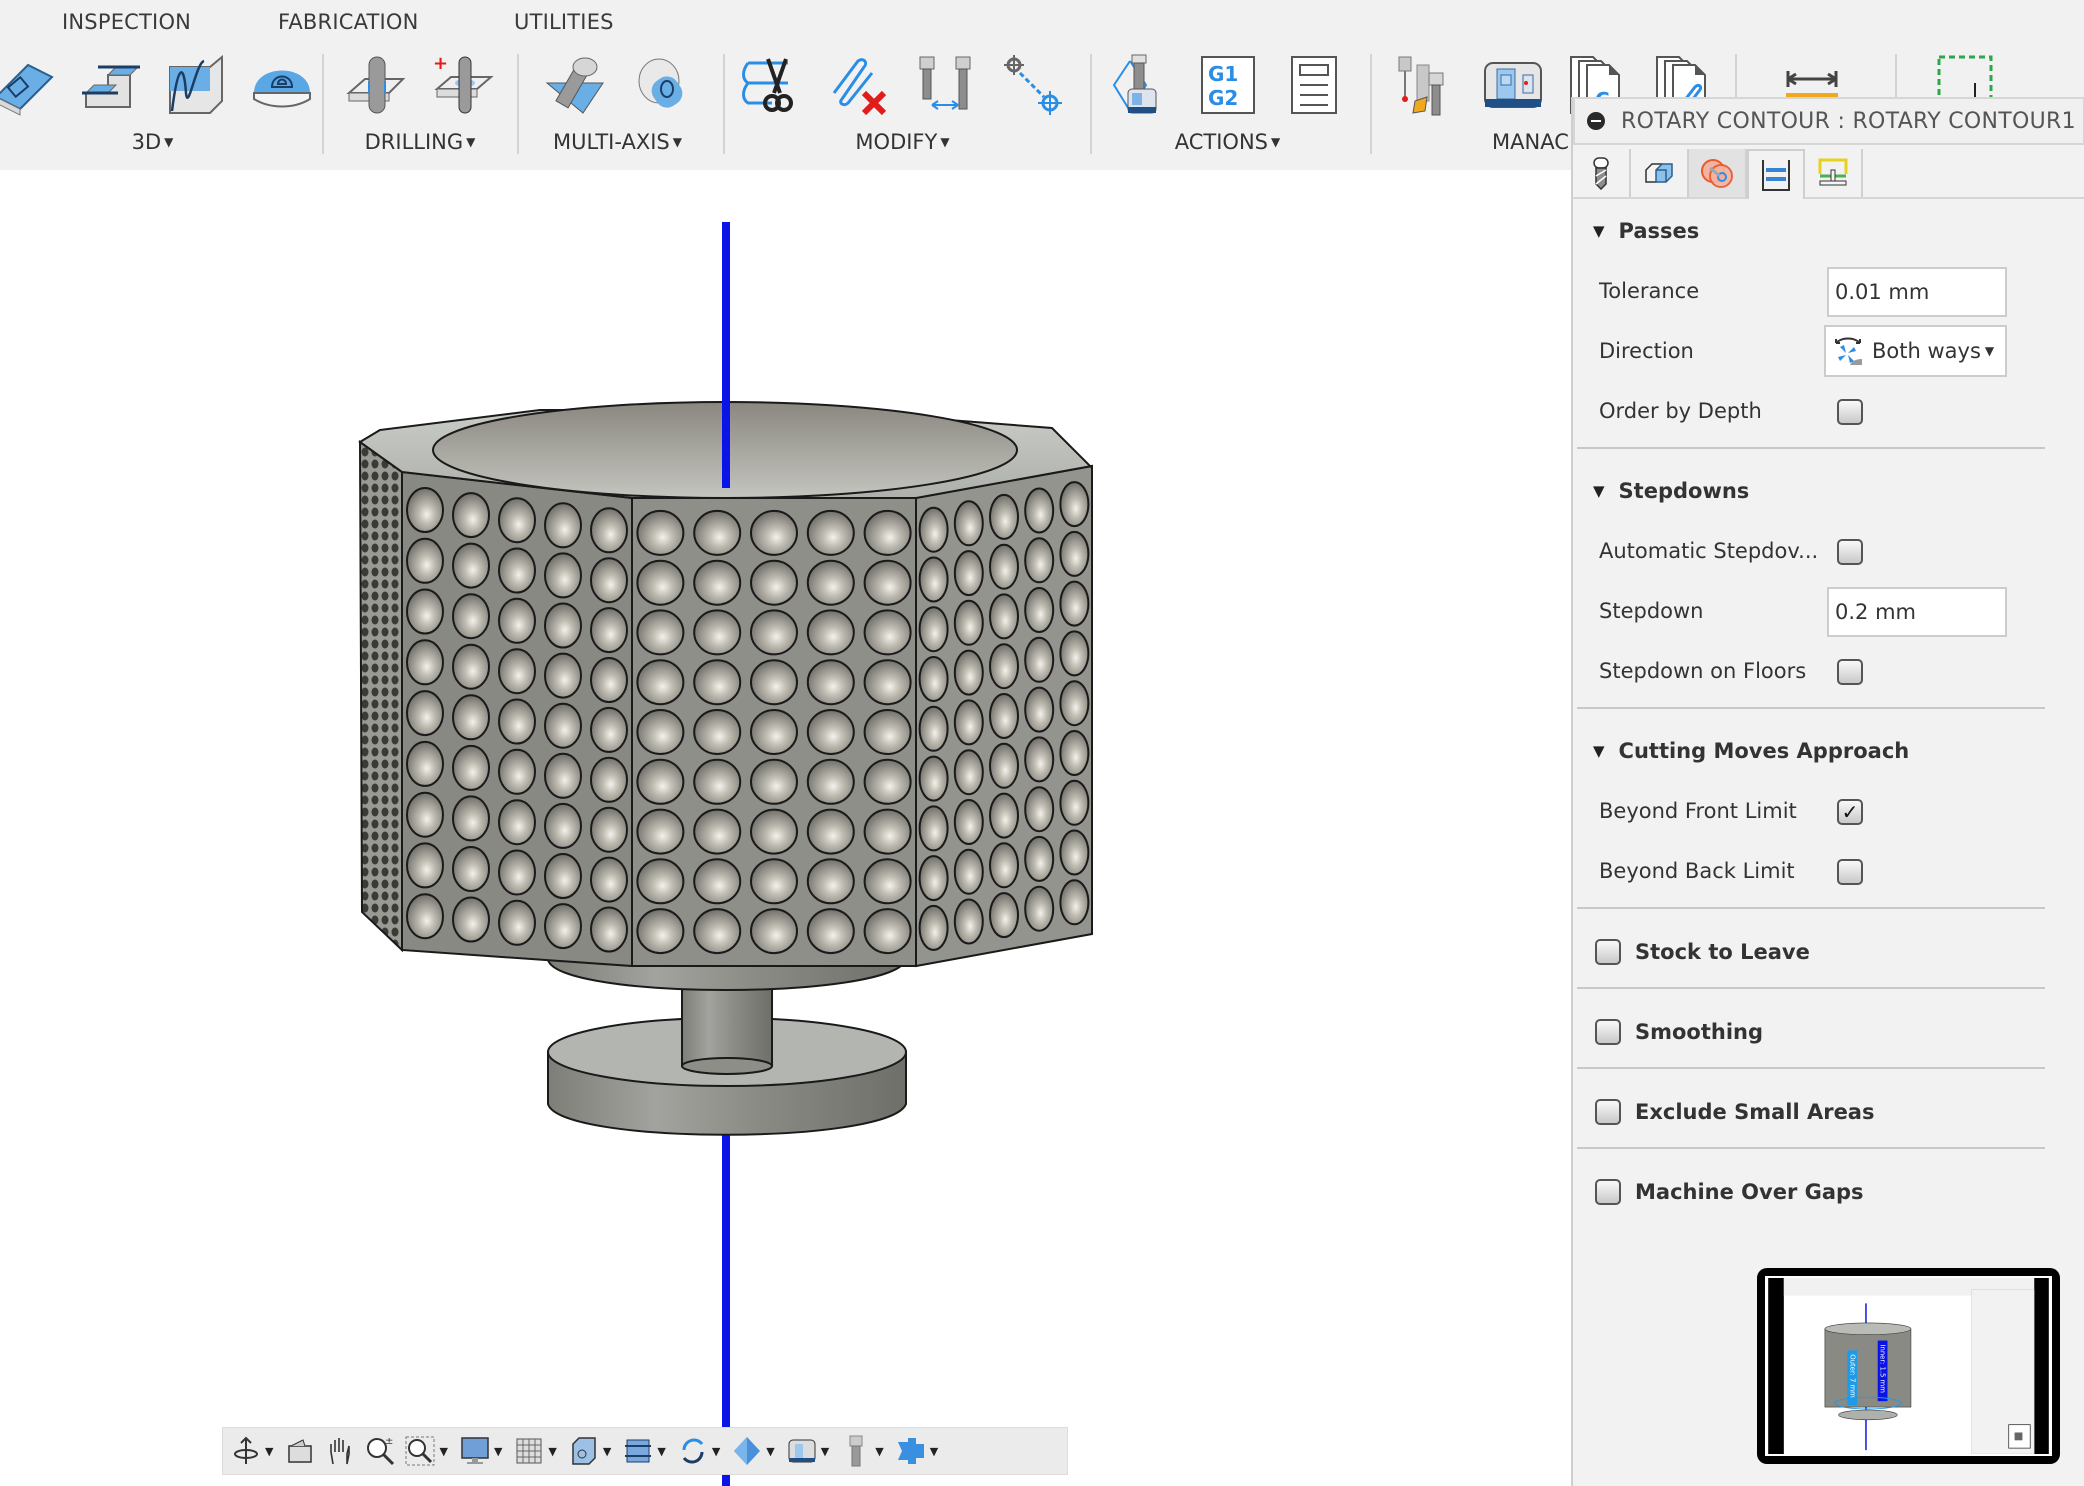 The width and height of the screenshot is (2084, 1486). I want to click on post-process-icon: G1 G2, so click(1228, 85).